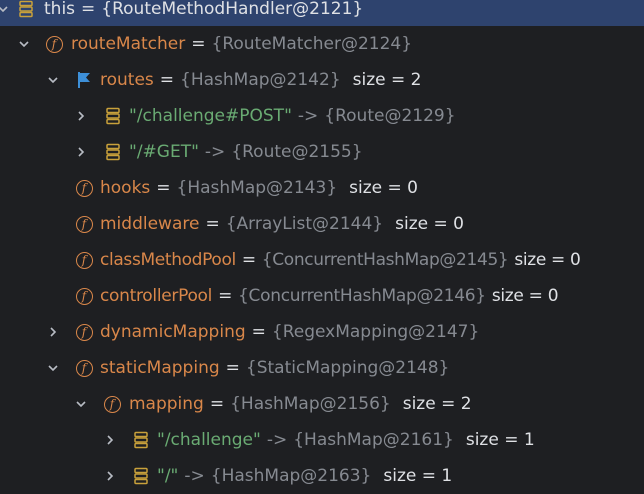  What do you see at coordinates (209, 440) in the screenshot?
I see `entry-key: "/challenge"` at bounding box center [209, 440].